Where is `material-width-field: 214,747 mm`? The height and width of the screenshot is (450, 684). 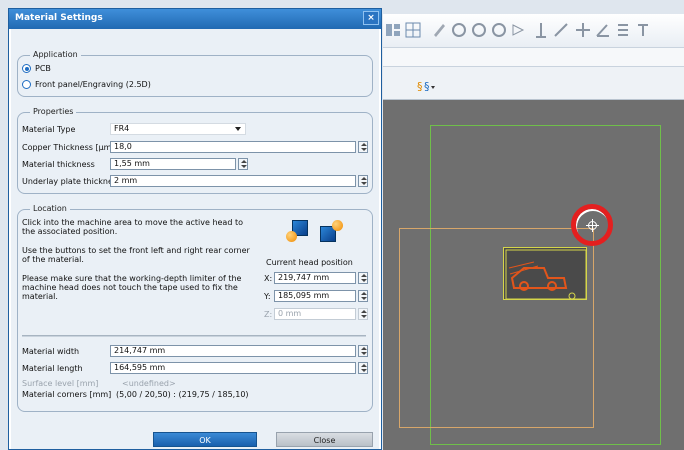 material-width-field: 214,747 mm is located at coordinates (233, 351).